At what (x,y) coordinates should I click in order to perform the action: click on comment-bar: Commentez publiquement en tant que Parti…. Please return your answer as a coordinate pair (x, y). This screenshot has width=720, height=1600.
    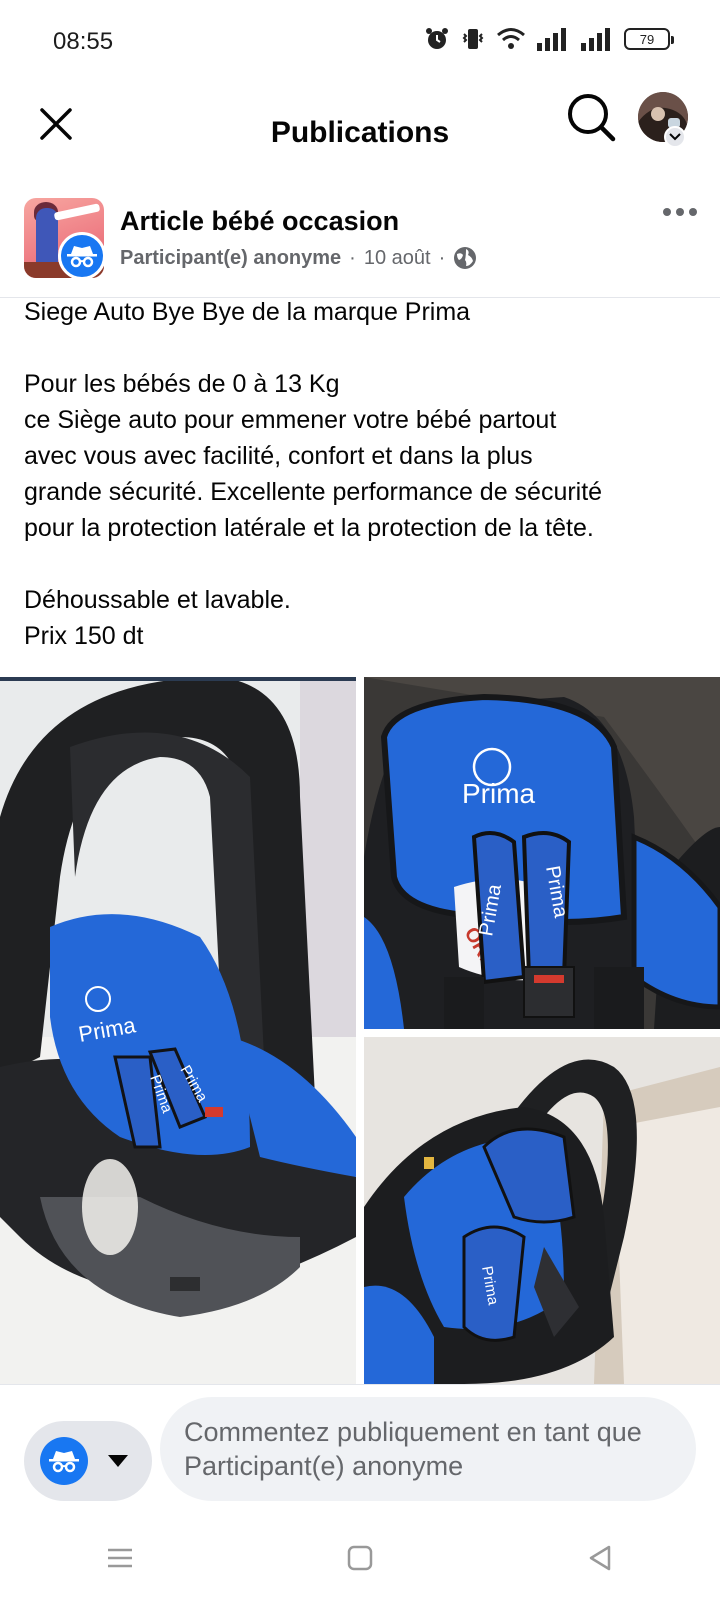
    Looking at the image, I should click on (360, 1444).